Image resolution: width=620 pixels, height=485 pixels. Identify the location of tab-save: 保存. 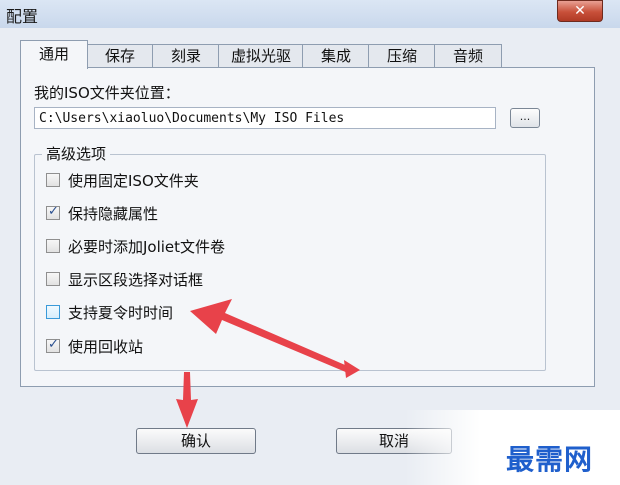
(120, 55).